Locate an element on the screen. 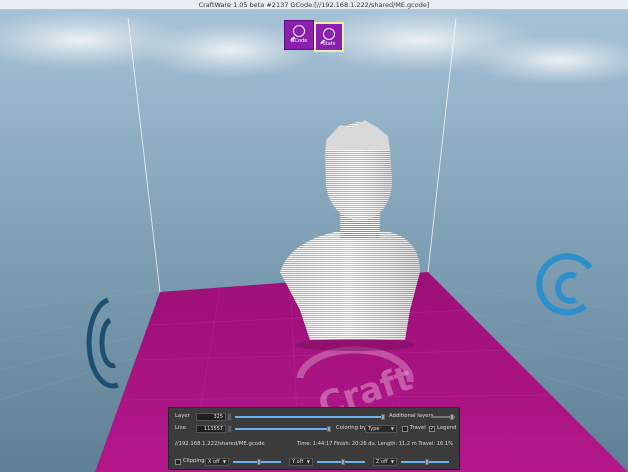  clip-z-handle is located at coordinates (427, 461).